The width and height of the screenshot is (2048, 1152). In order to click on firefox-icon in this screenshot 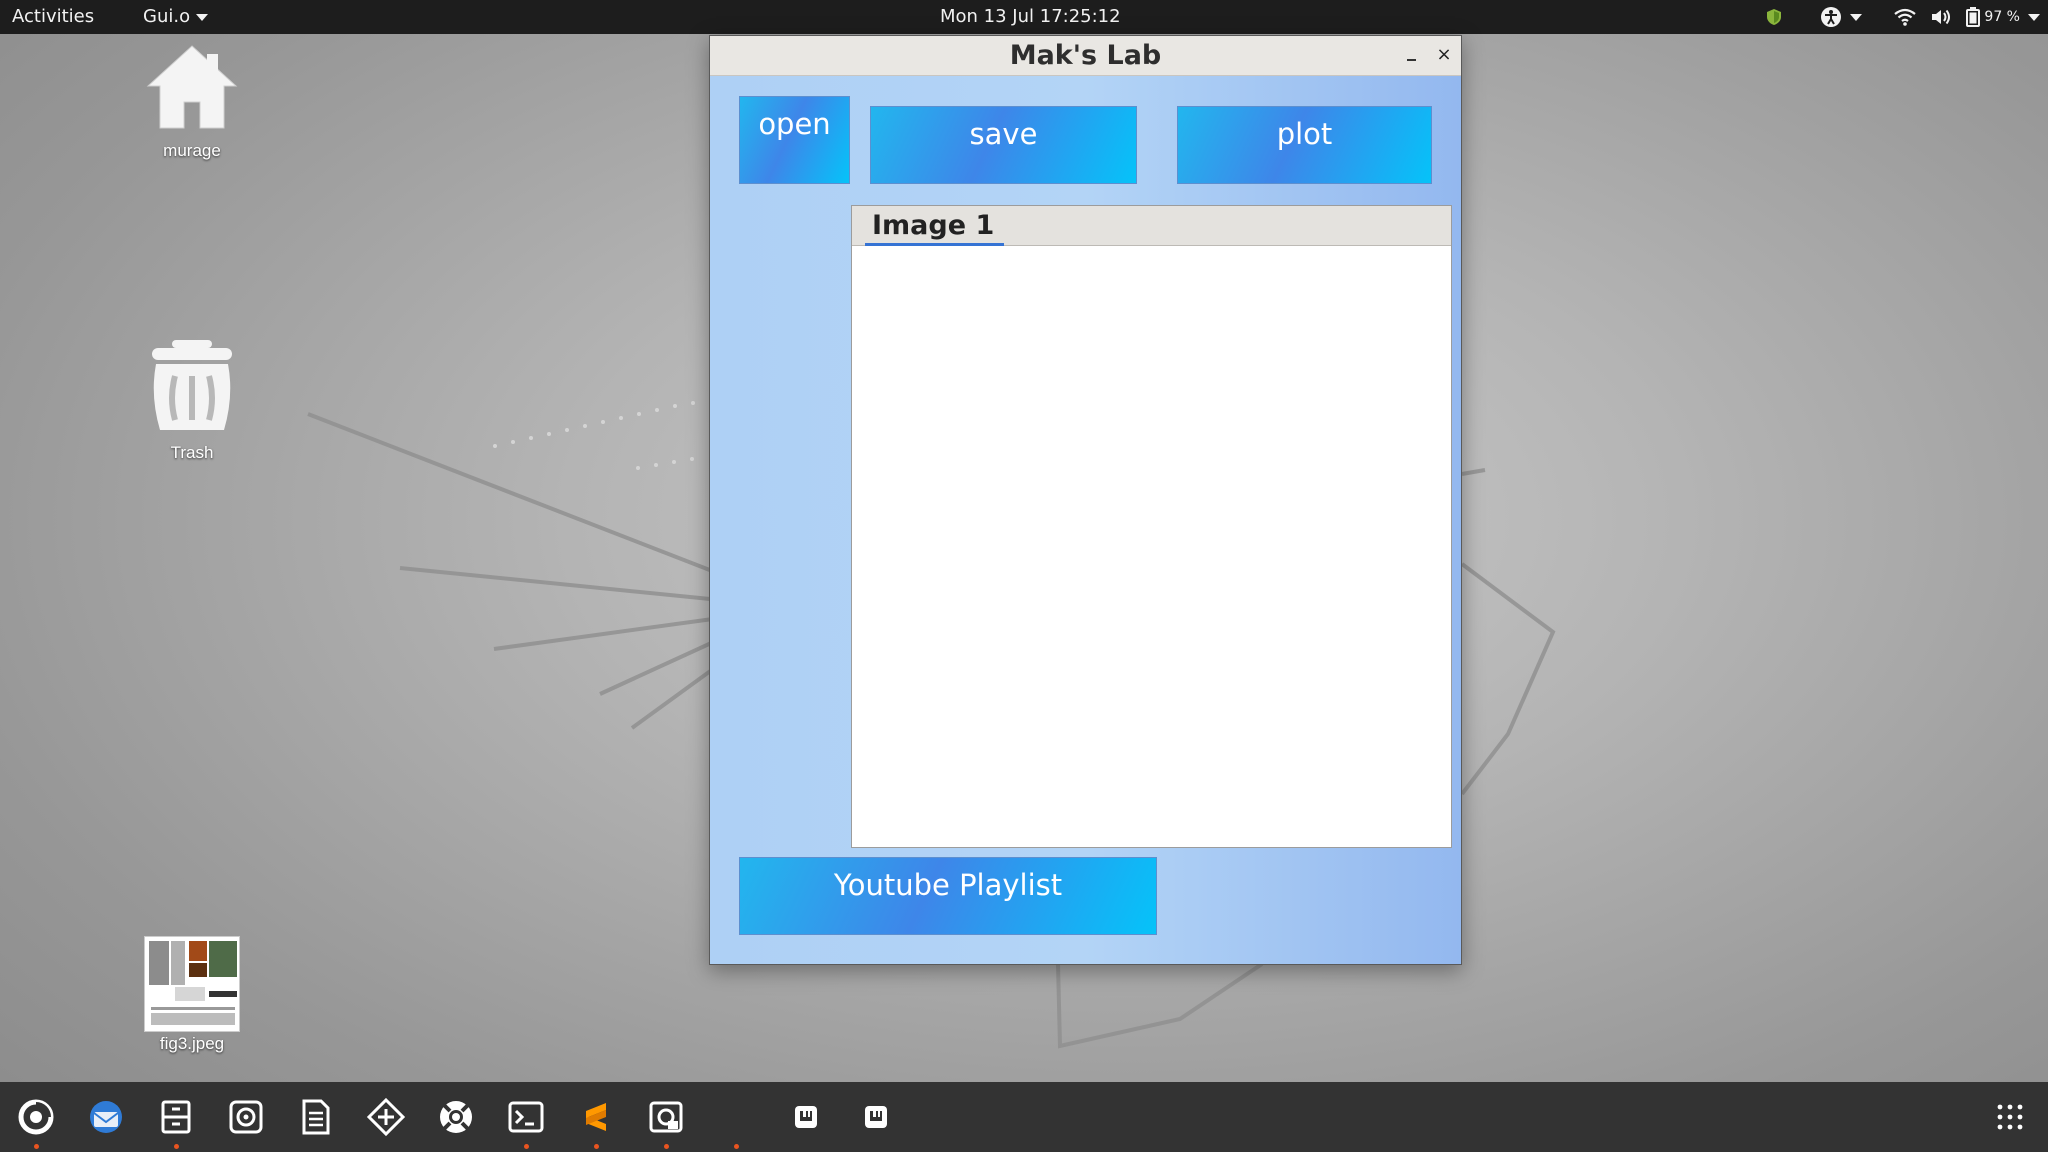, I will do `click(36, 1117)`.